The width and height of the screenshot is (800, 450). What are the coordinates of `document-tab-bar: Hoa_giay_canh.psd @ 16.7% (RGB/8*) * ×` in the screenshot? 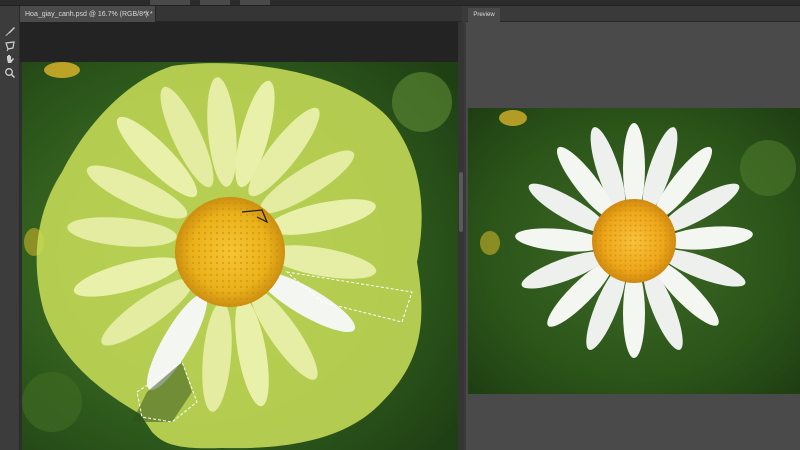 It's located at (241, 14).